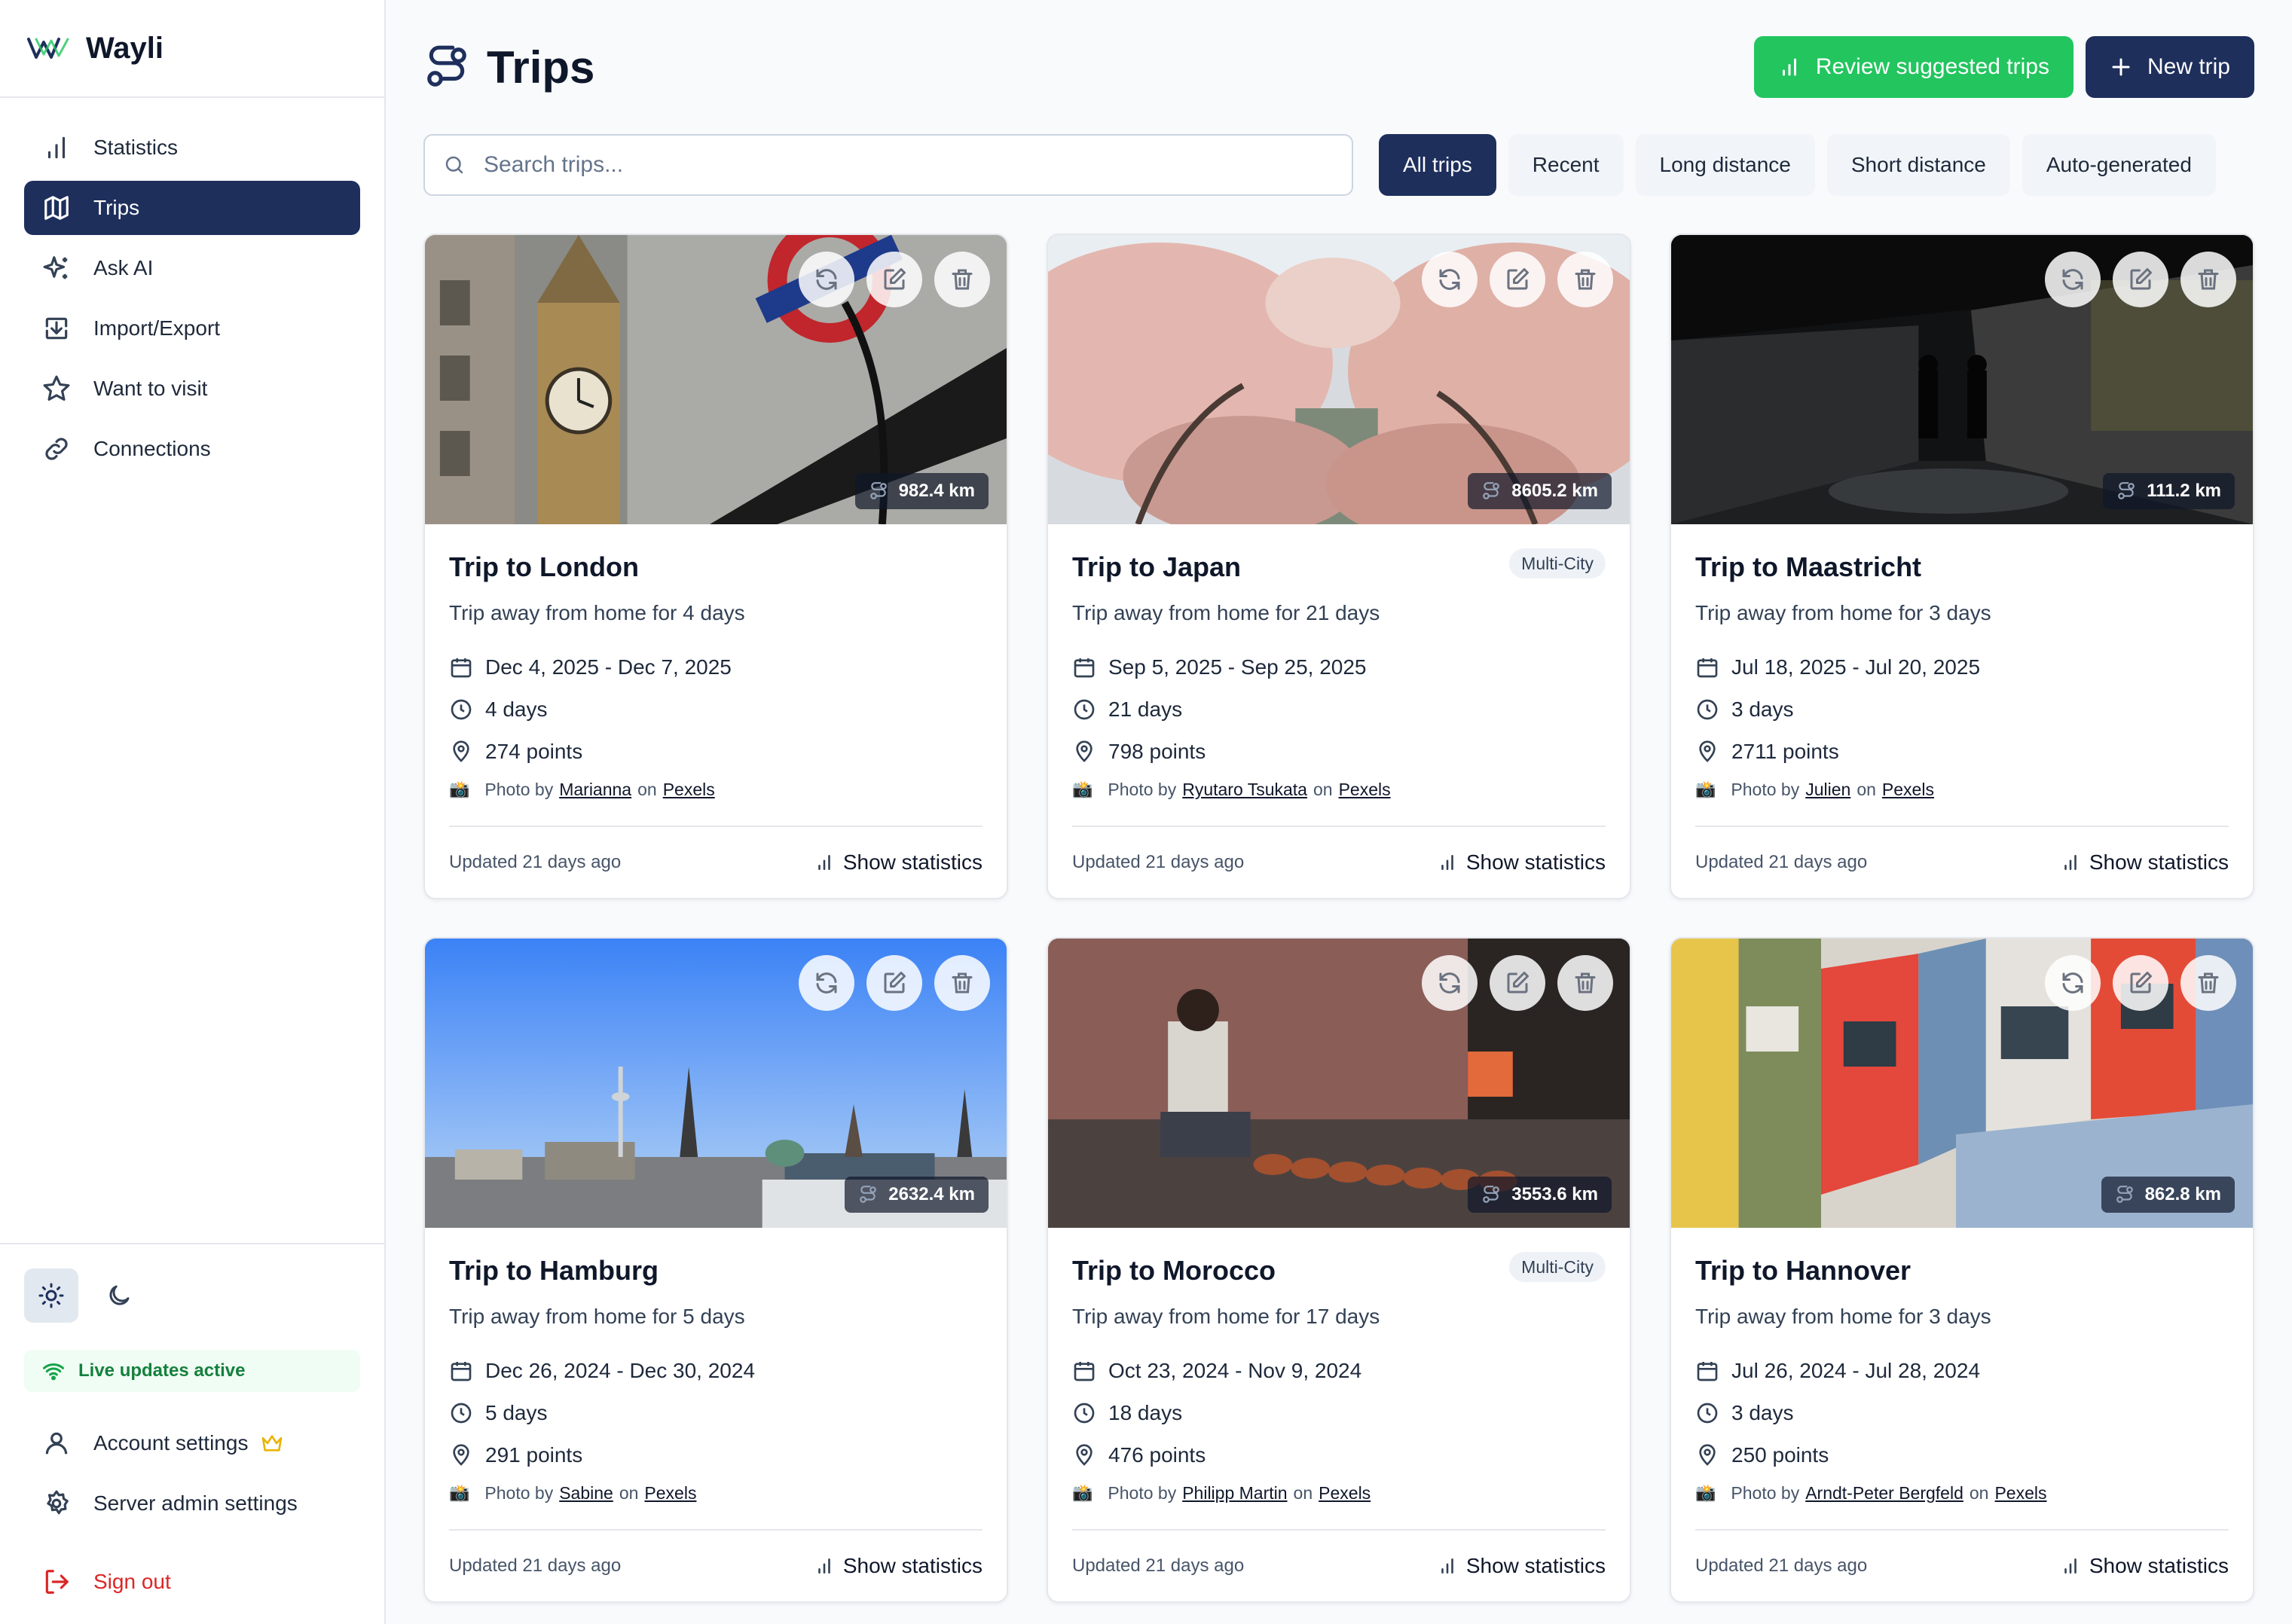  What do you see at coordinates (192, 389) in the screenshot?
I see `sidebar-item-want-to-visit: Want to visit` at bounding box center [192, 389].